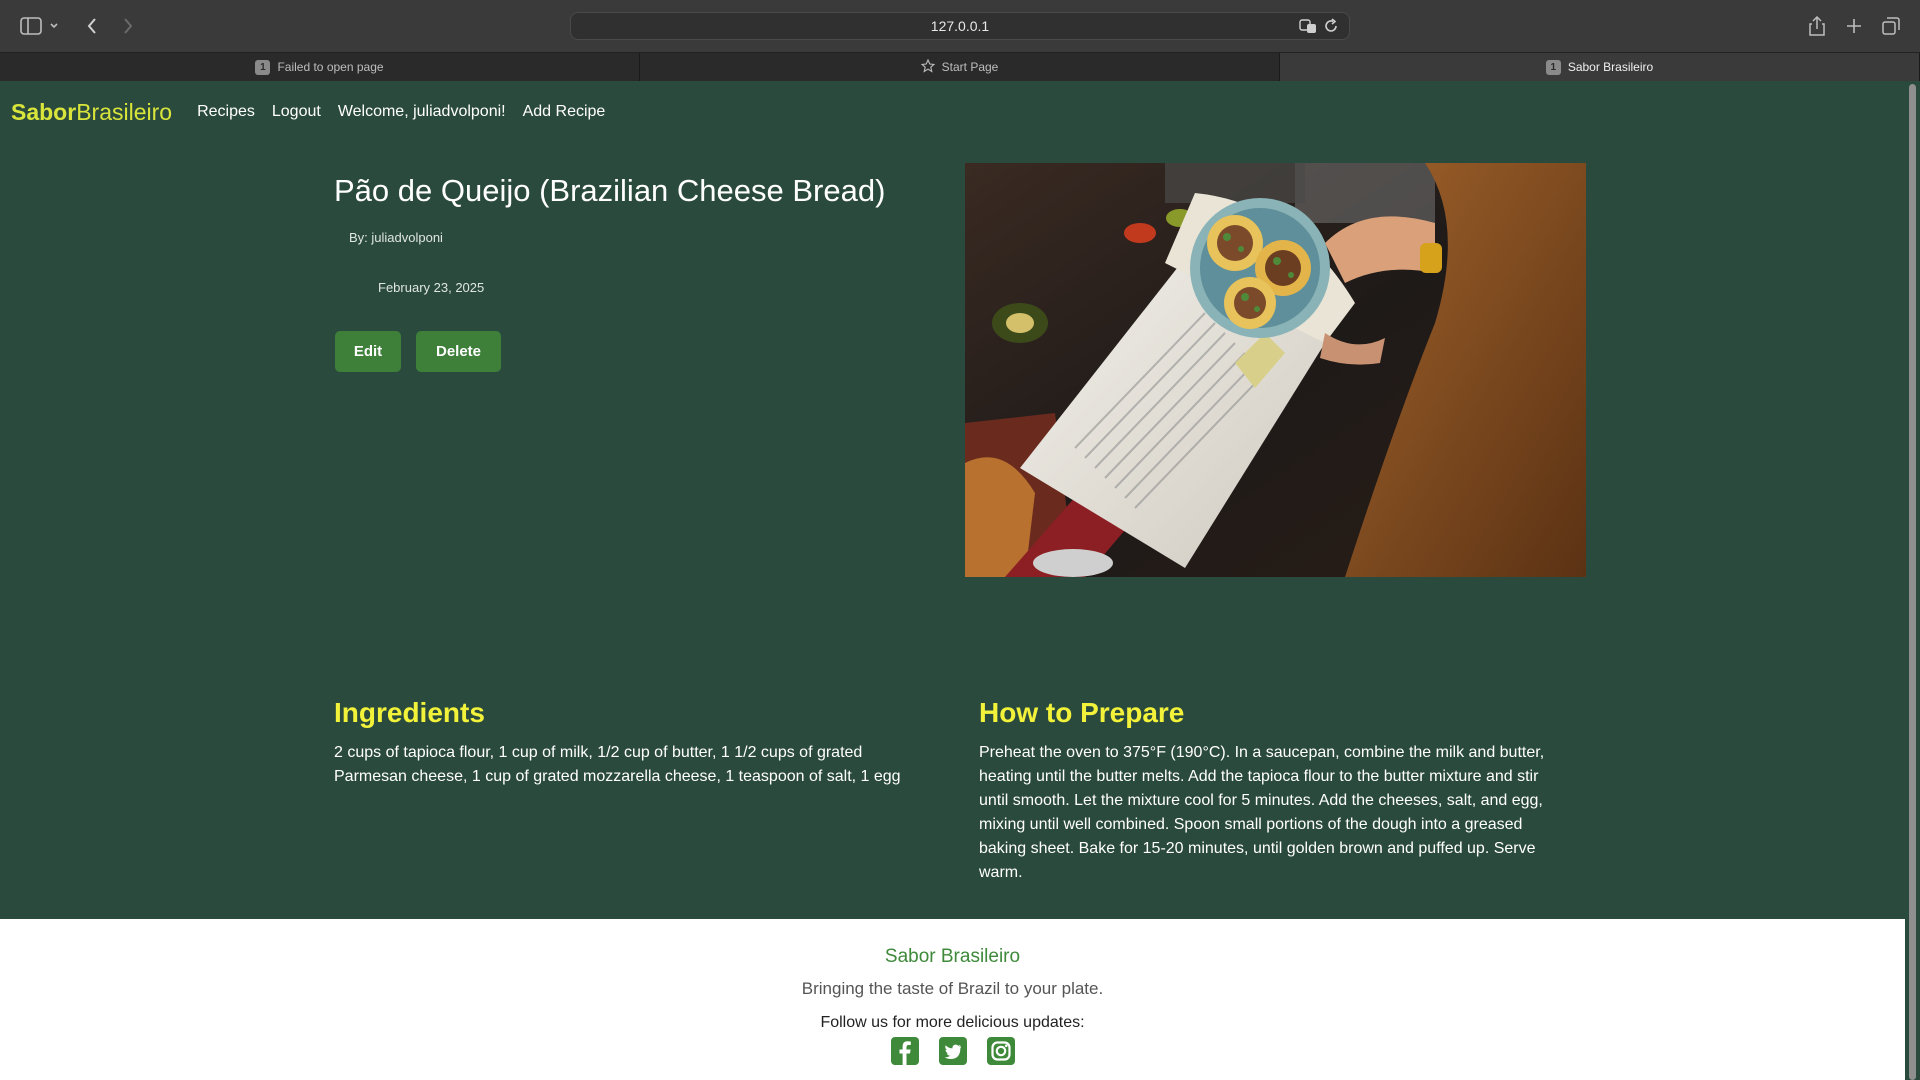 Image resolution: width=1920 pixels, height=1080 pixels. I want to click on recipe-photo, so click(1275, 370).